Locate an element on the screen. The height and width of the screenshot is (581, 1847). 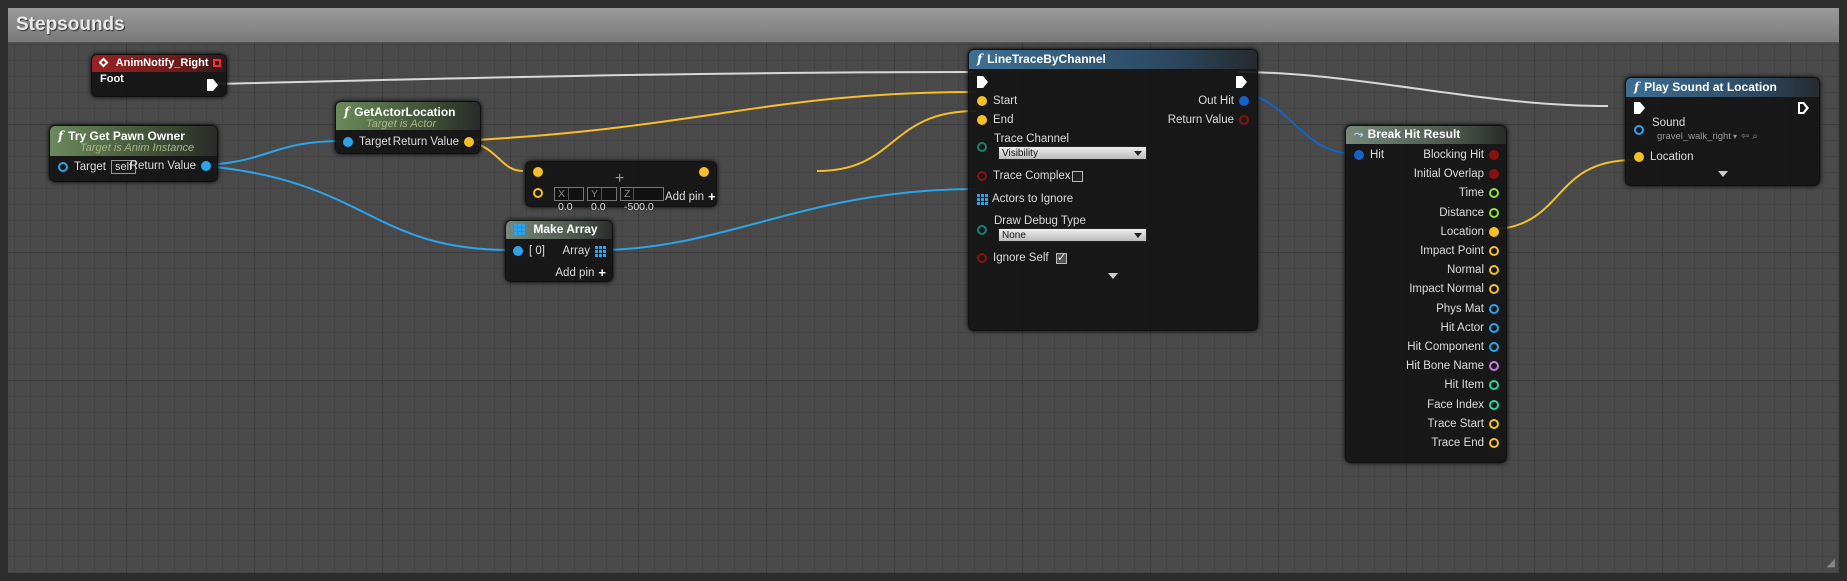
output-pin-location: Location is located at coordinates (1470, 232).